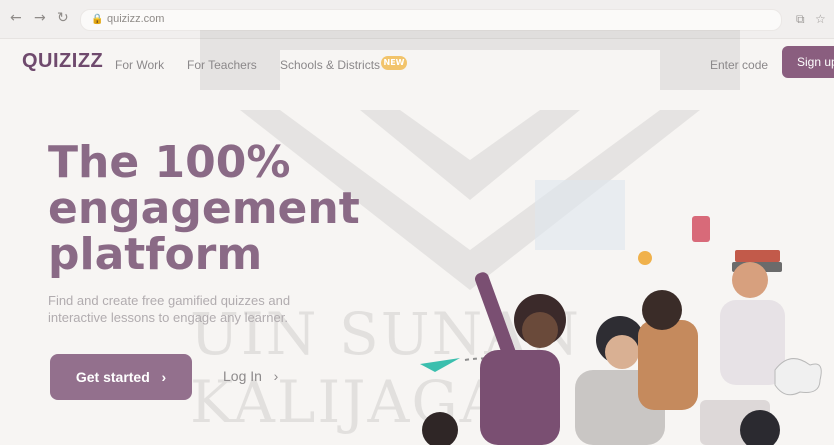  Describe the element at coordinates (808, 62) in the screenshot. I see `signup-button: Sign up` at that location.